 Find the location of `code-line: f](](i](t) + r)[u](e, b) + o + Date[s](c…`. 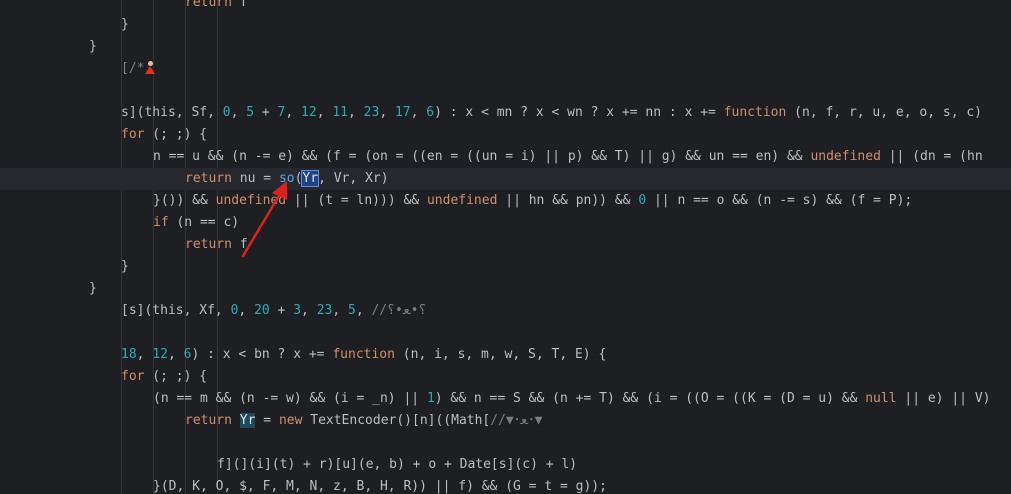

code-line: f](](i](t) + r)[u](e, b) + o + Date[s](c… is located at coordinates (505, 465).